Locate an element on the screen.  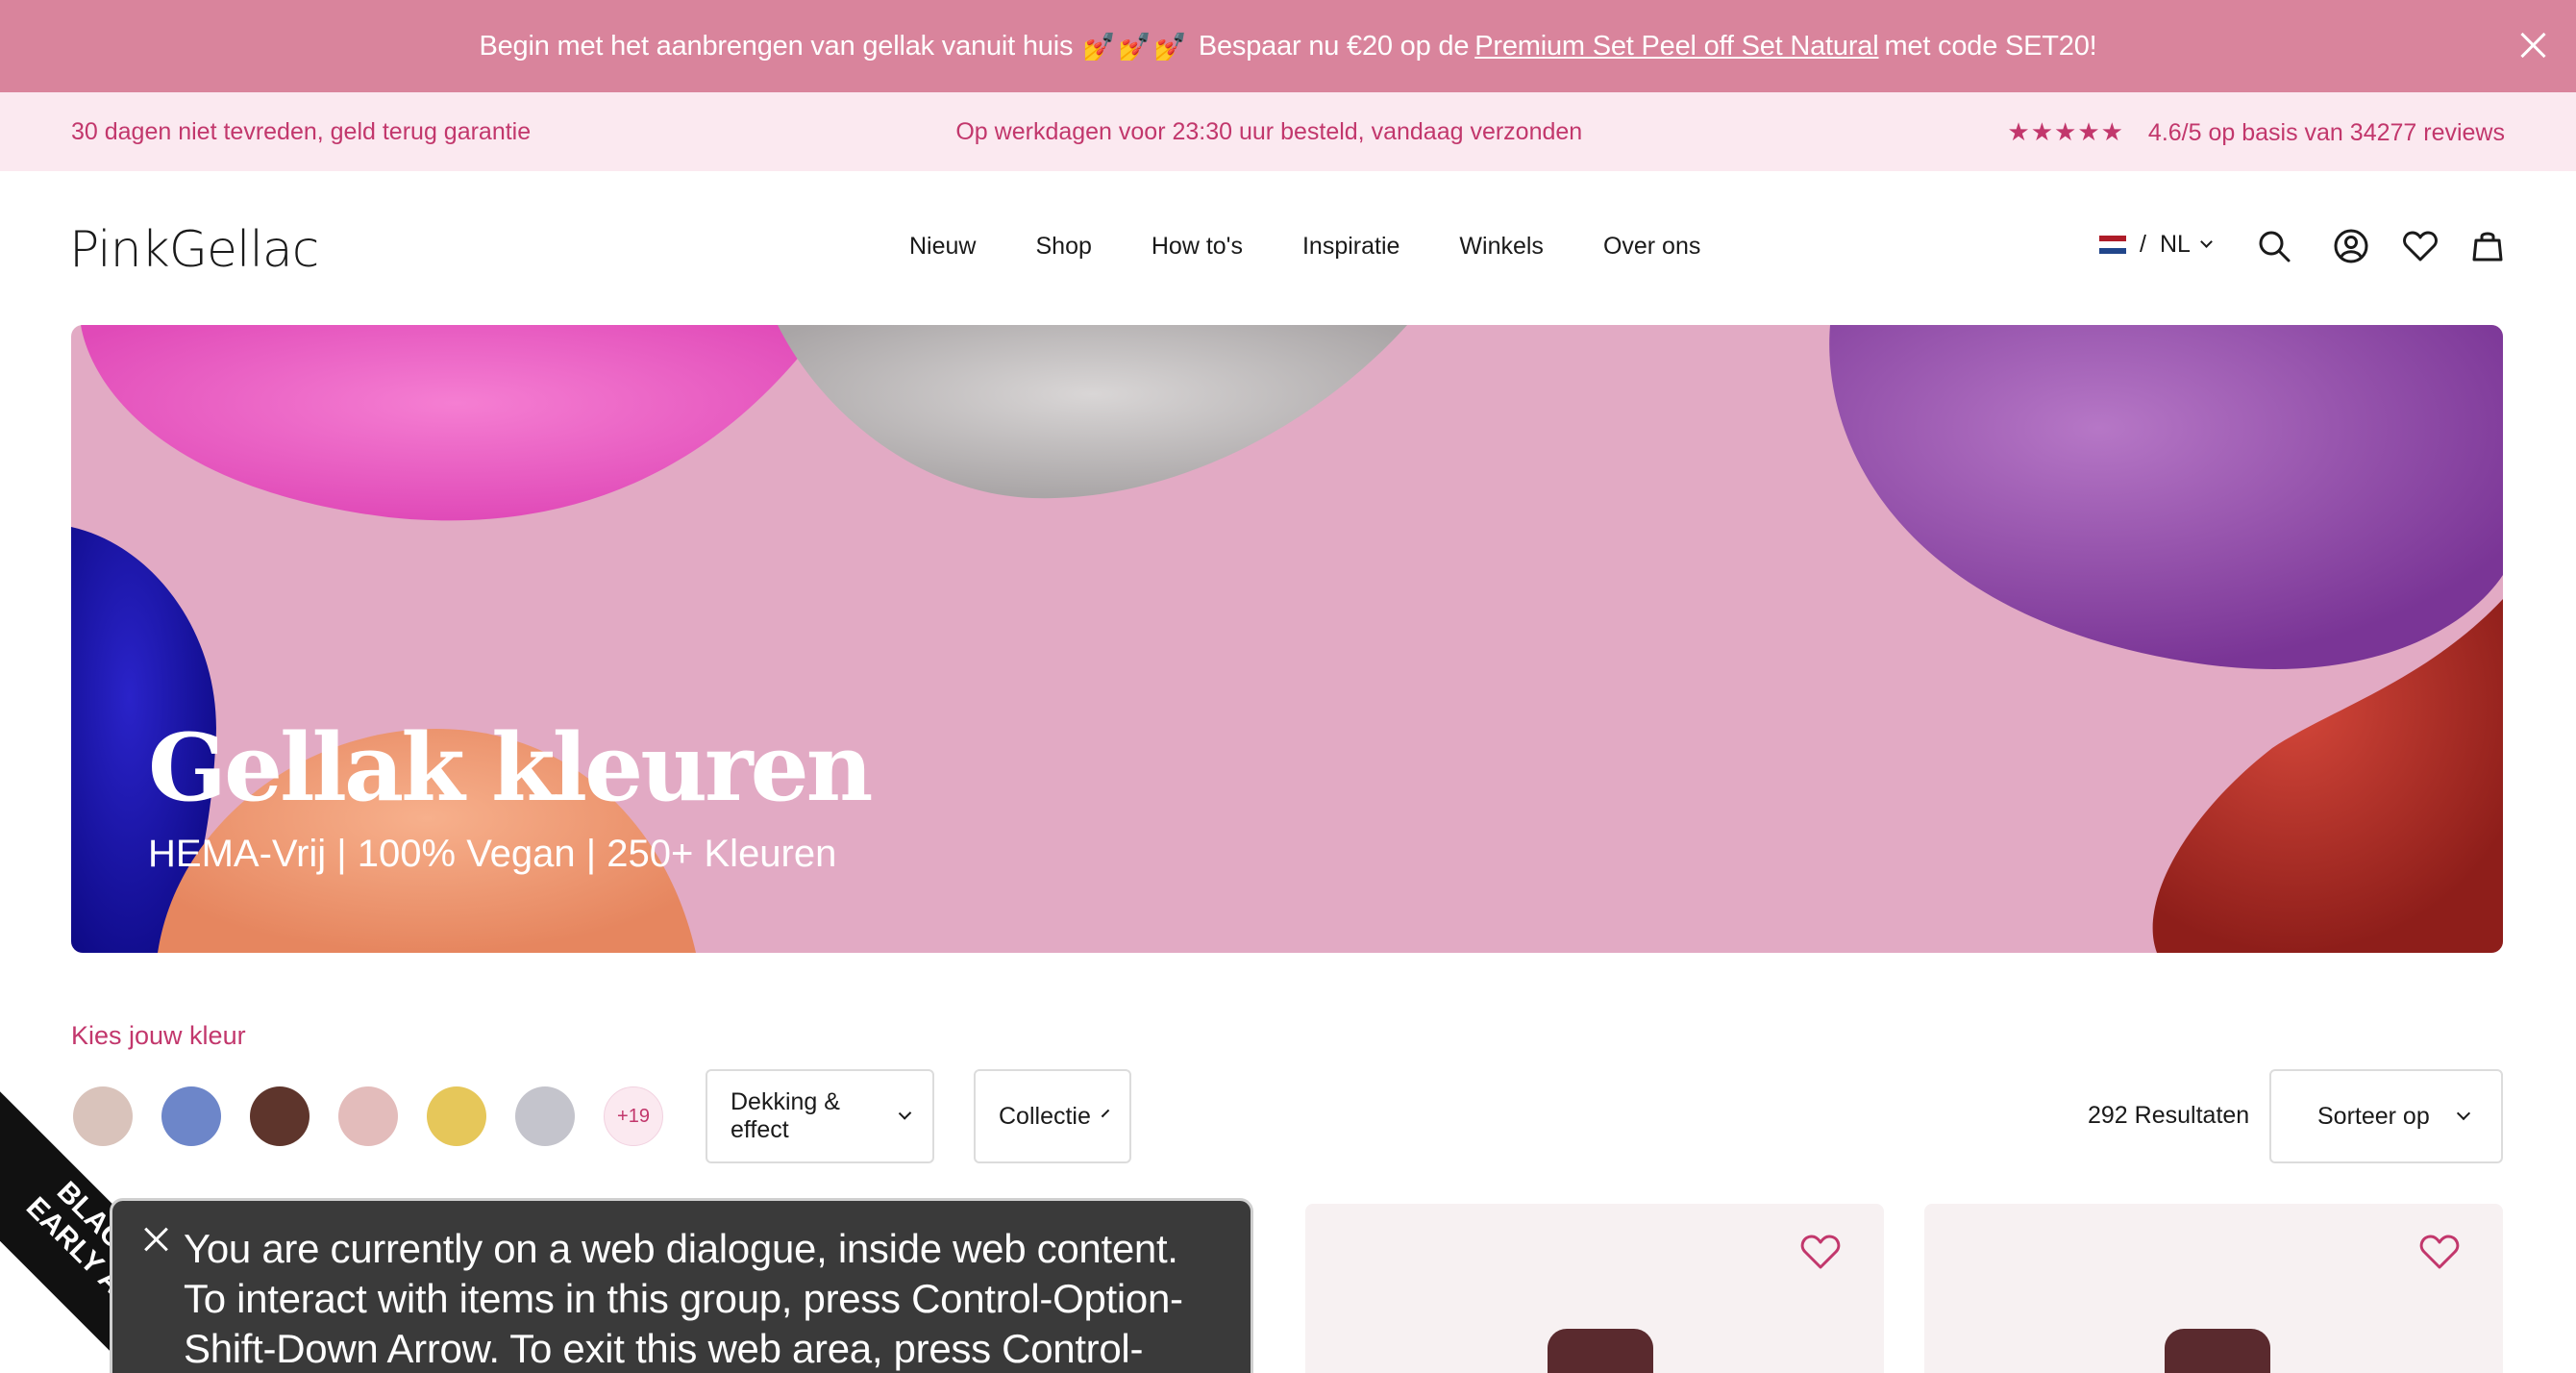
results-number: 292 is located at coordinates (2108, 1115).